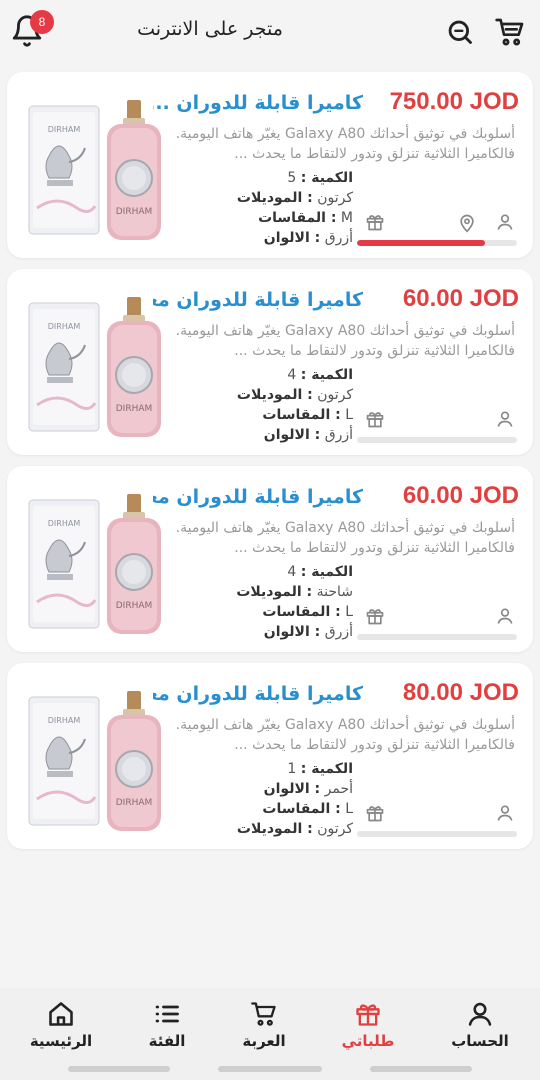 Image resolution: width=540 pixels, height=1080 pixels. Describe the element at coordinates (480, 1025) in the screenshot. I see `nav-account: الحساب` at that location.